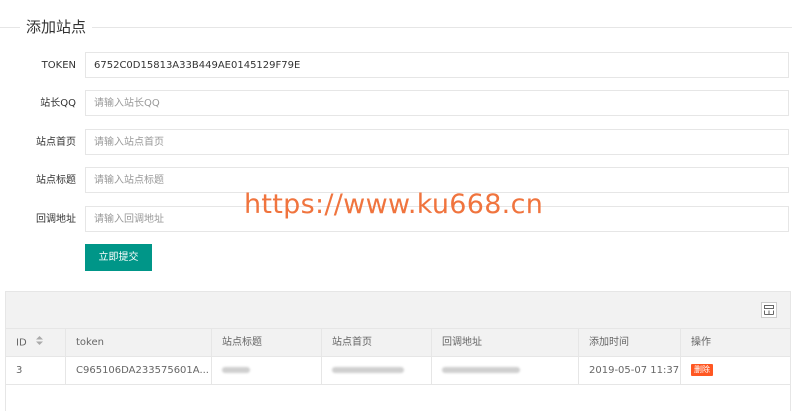  What do you see at coordinates (702, 370) in the screenshot?
I see `delete-button: 删除` at bounding box center [702, 370].